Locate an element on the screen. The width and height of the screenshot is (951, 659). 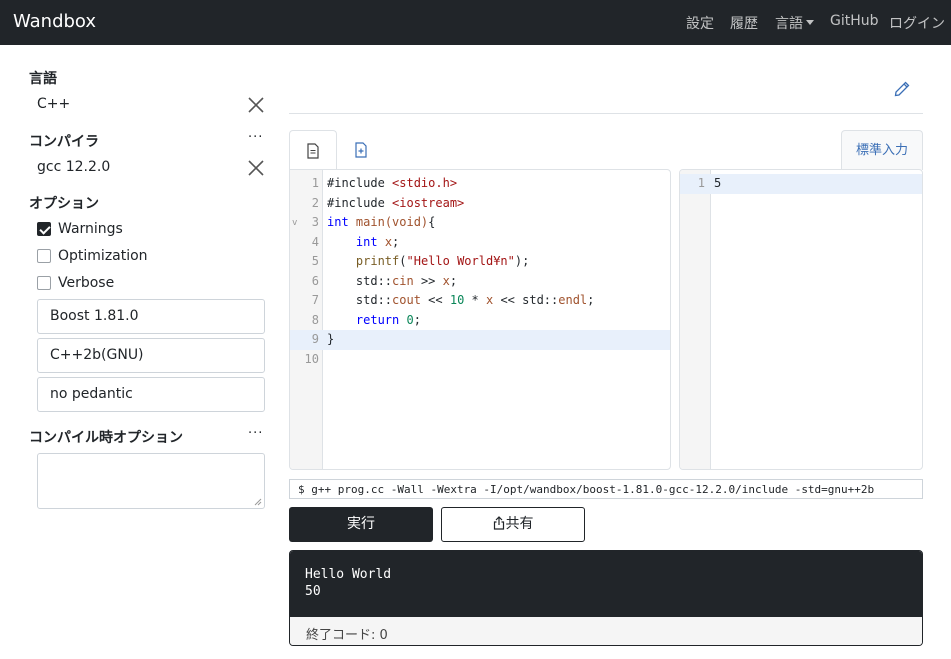
compiler-value: gcc 12.2.0 is located at coordinates (74, 167).